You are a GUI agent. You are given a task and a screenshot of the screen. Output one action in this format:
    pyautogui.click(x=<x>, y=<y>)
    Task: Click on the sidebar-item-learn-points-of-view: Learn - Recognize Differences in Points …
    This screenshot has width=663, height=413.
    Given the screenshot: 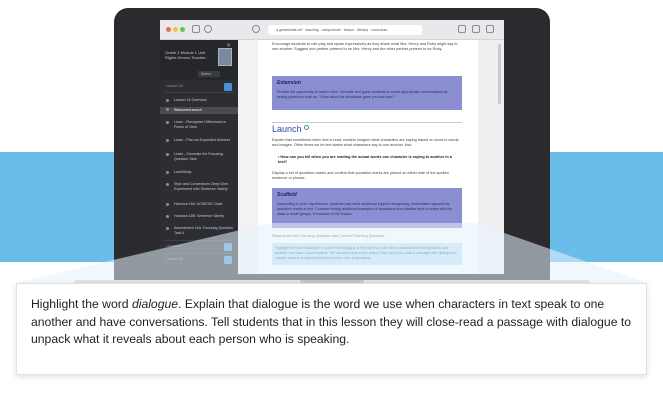 What is the action you would take?
    pyautogui.click(x=199, y=124)
    